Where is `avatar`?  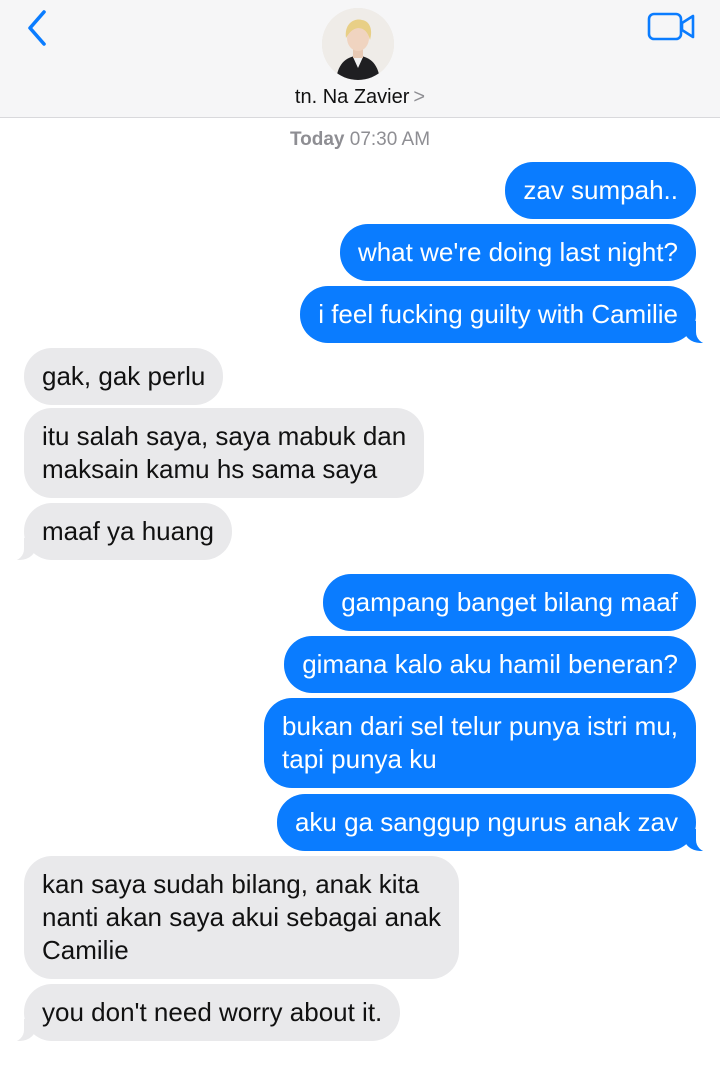
avatar is located at coordinates (358, 44).